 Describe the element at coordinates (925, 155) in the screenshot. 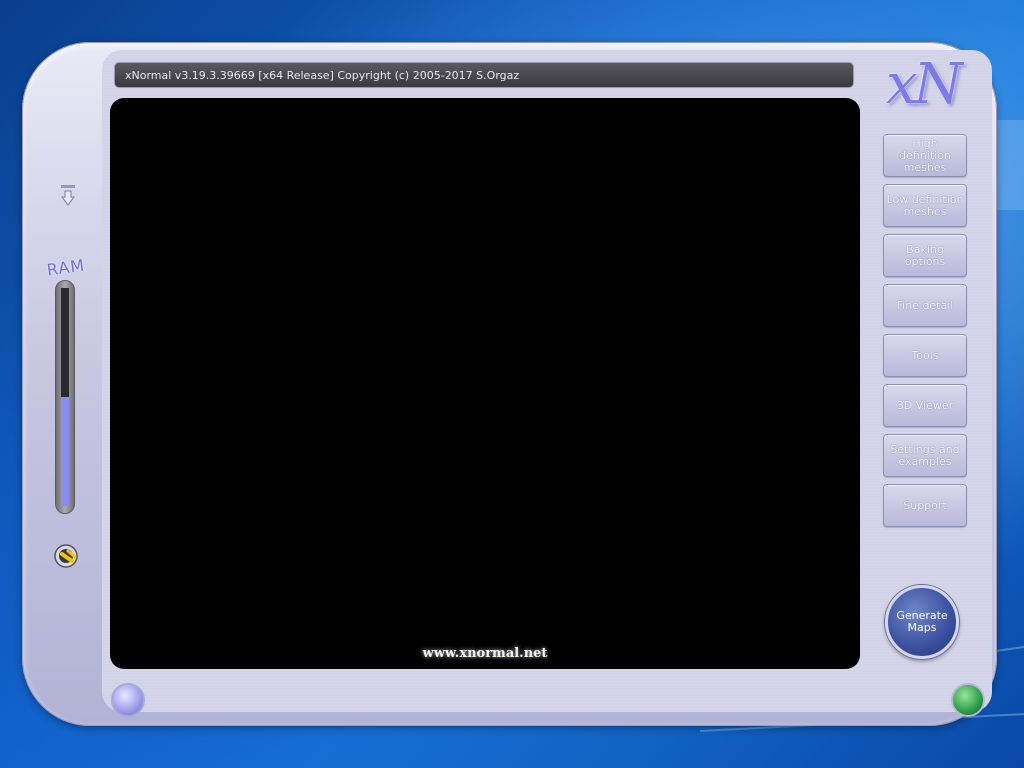

I see `high-definition-meshes-button: High definition meshes` at that location.